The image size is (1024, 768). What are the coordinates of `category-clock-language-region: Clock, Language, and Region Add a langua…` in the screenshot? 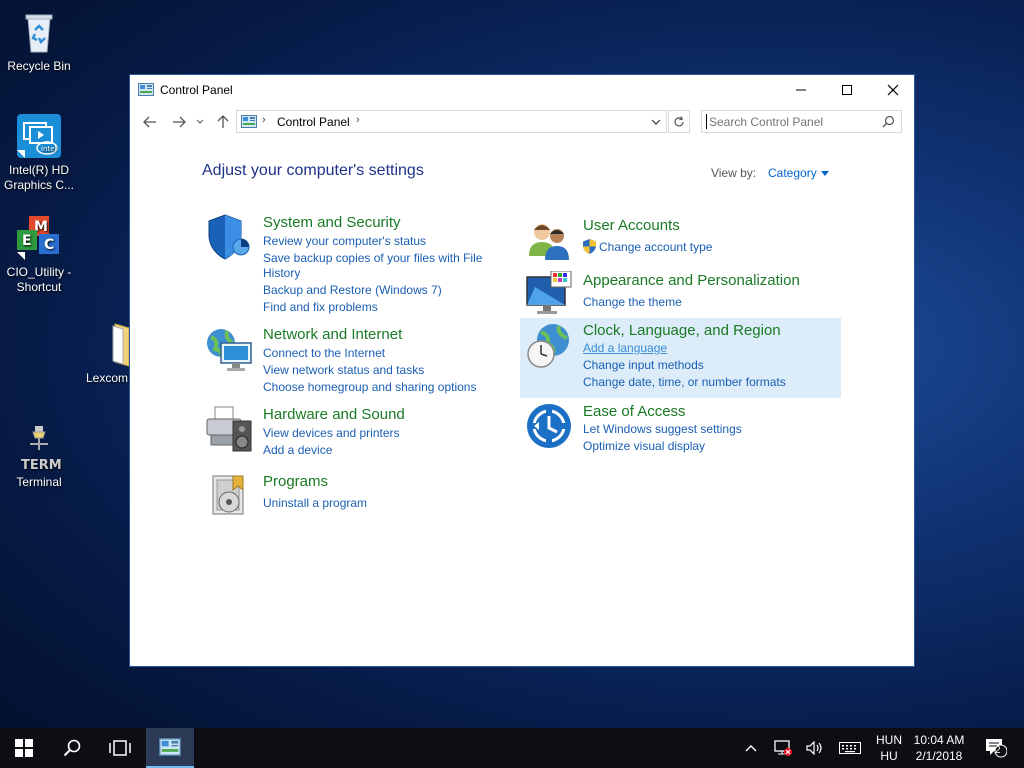 It's located at (680, 358).